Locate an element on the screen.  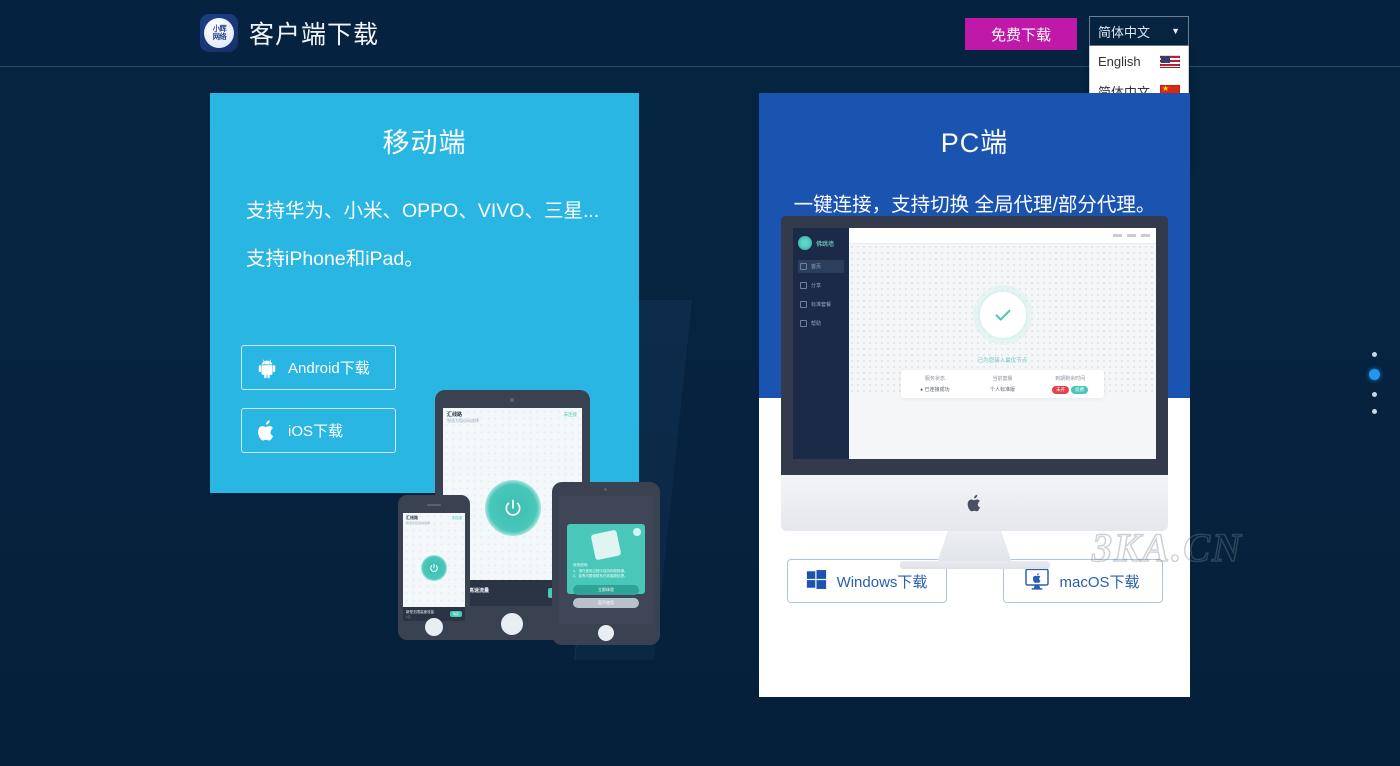
app-nav-item-home: 首页 is located at coordinates (821, 266).